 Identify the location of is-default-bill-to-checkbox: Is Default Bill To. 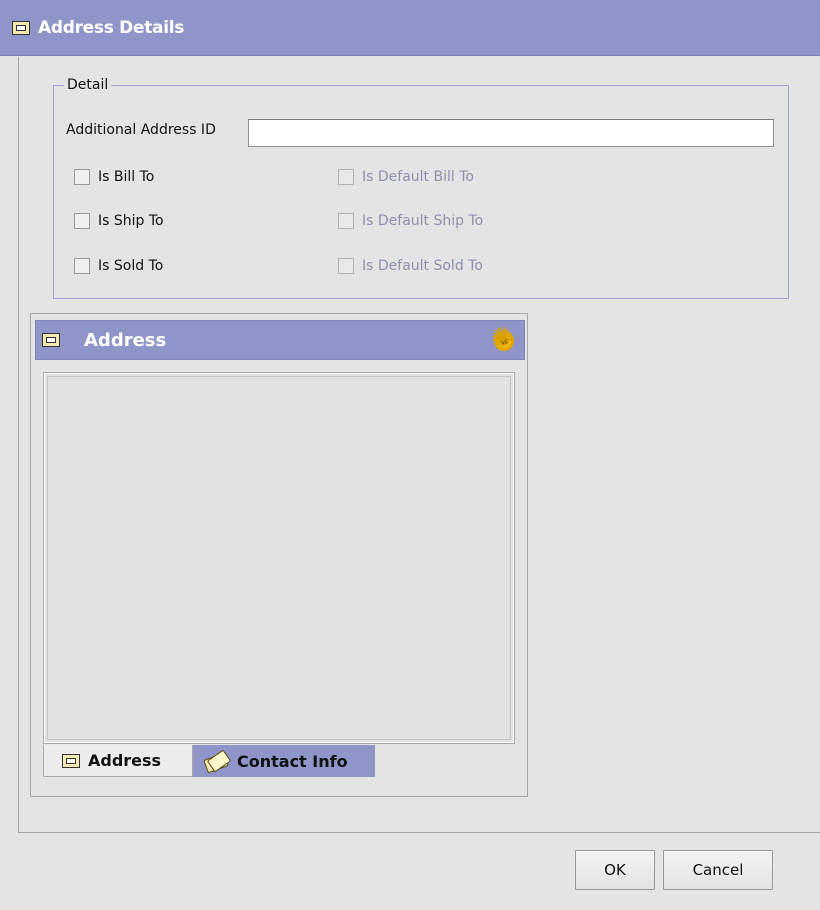
(406, 177).